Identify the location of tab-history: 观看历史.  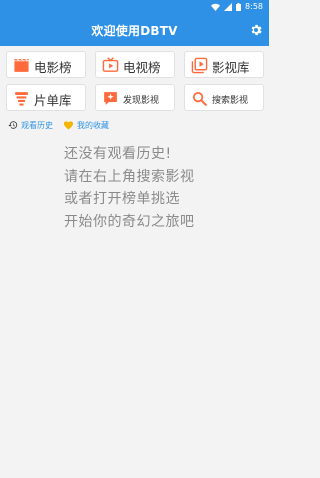
(30, 125).